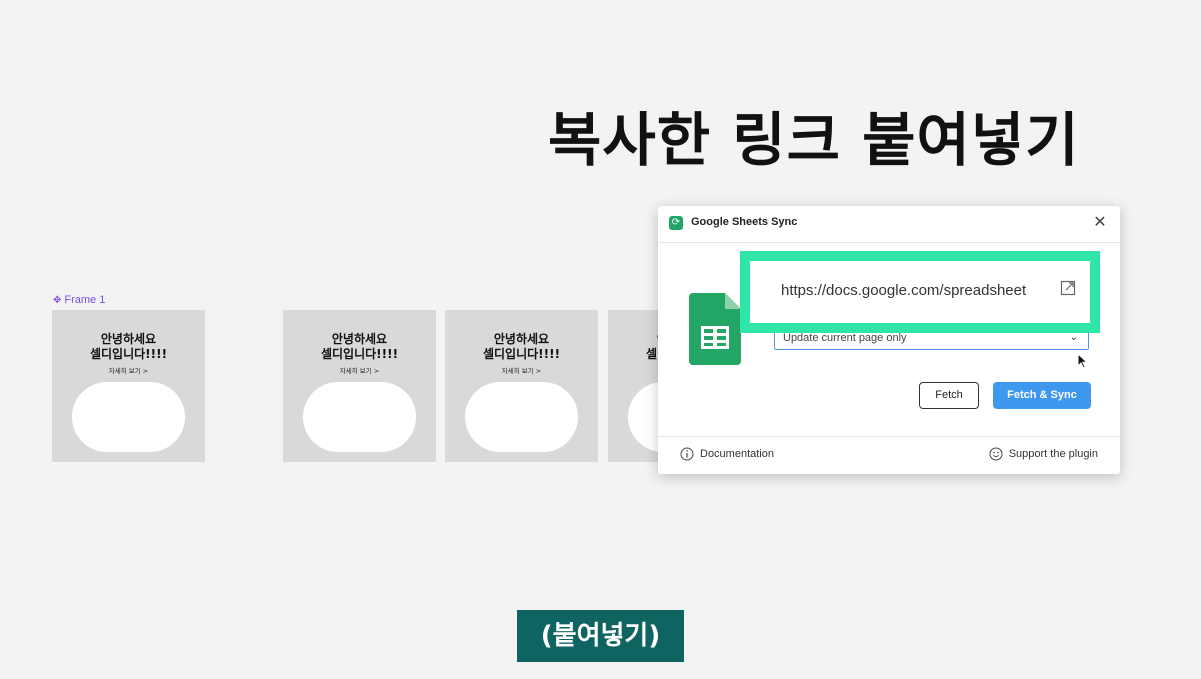 The image size is (1201, 679). Describe the element at coordinates (744, 222) in the screenshot. I see `dialog-title: Google Sheets Sync` at that location.